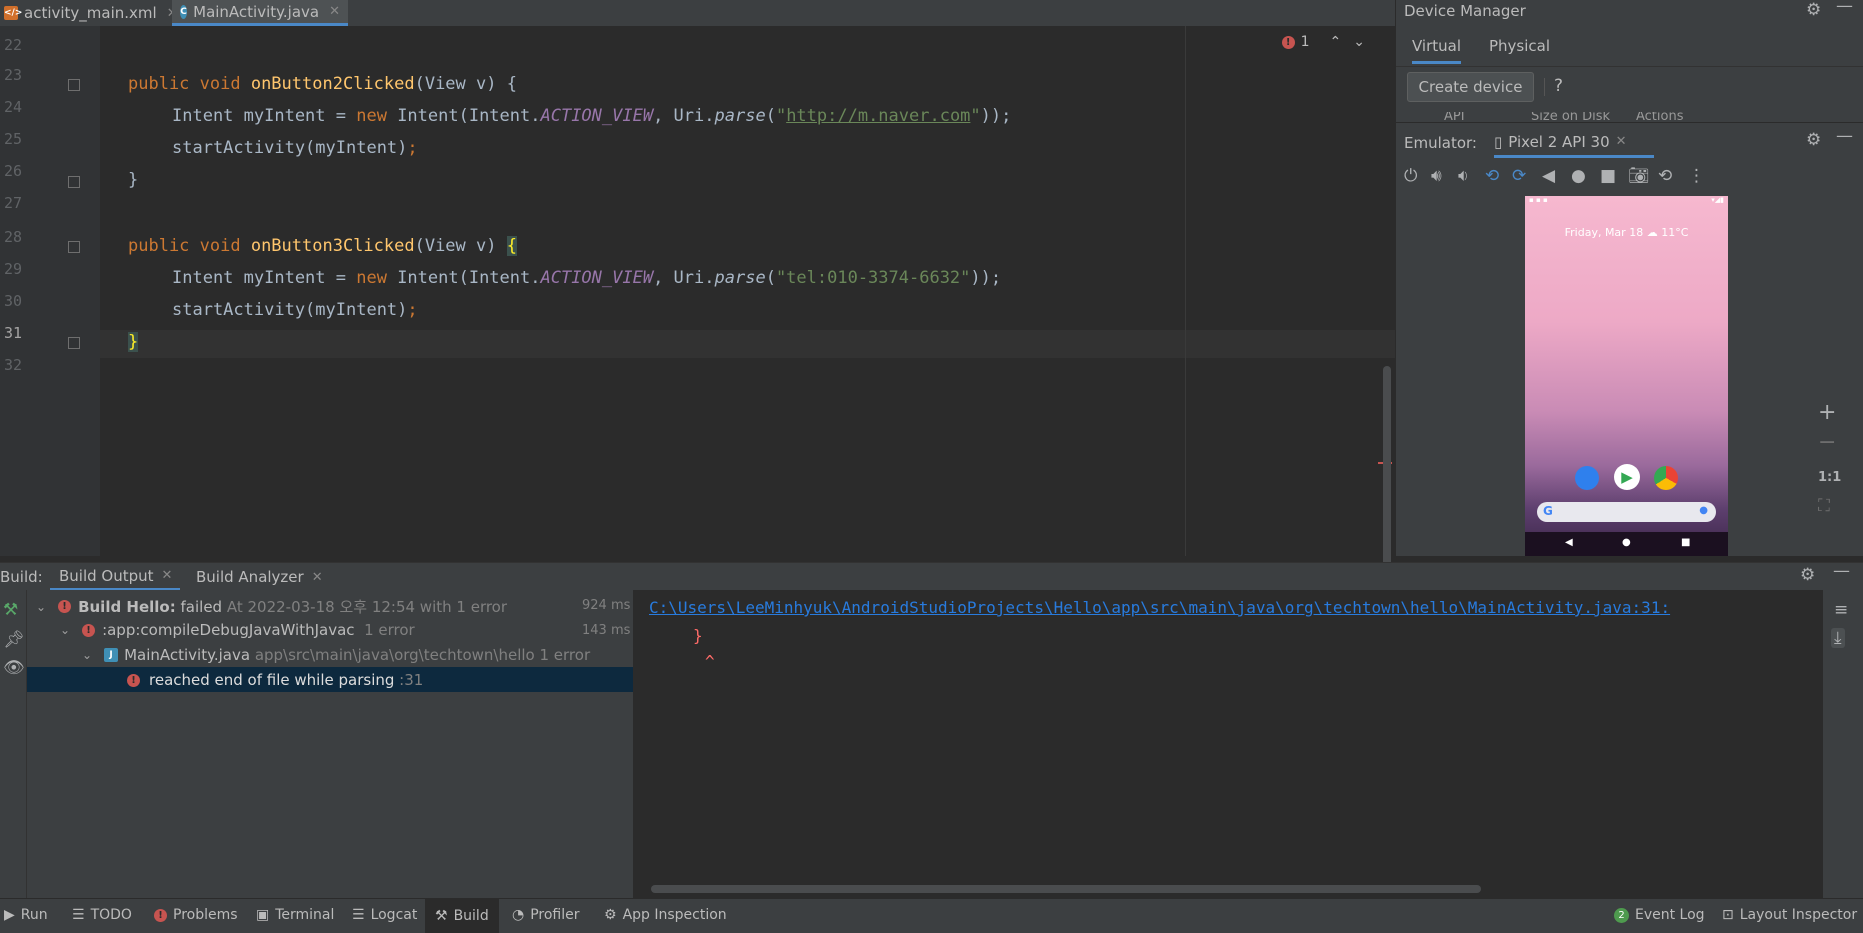 This screenshot has height=933, width=1863. I want to click on line-number: 30, so click(12, 301).